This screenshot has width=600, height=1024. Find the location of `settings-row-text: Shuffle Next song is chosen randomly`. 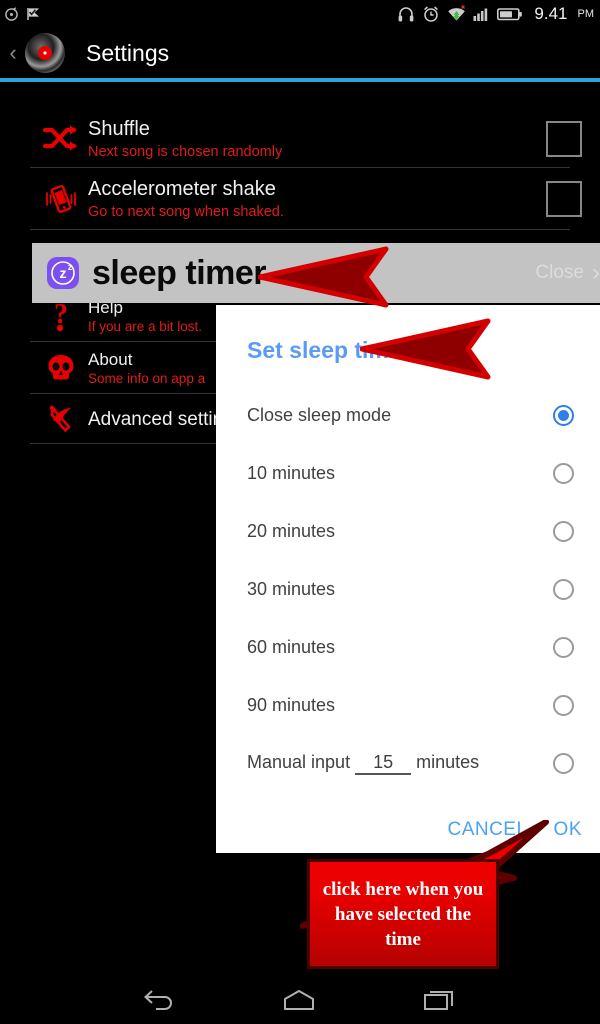

settings-row-text: Shuffle Next song is chosen randomly is located at coordinates (317, 139).